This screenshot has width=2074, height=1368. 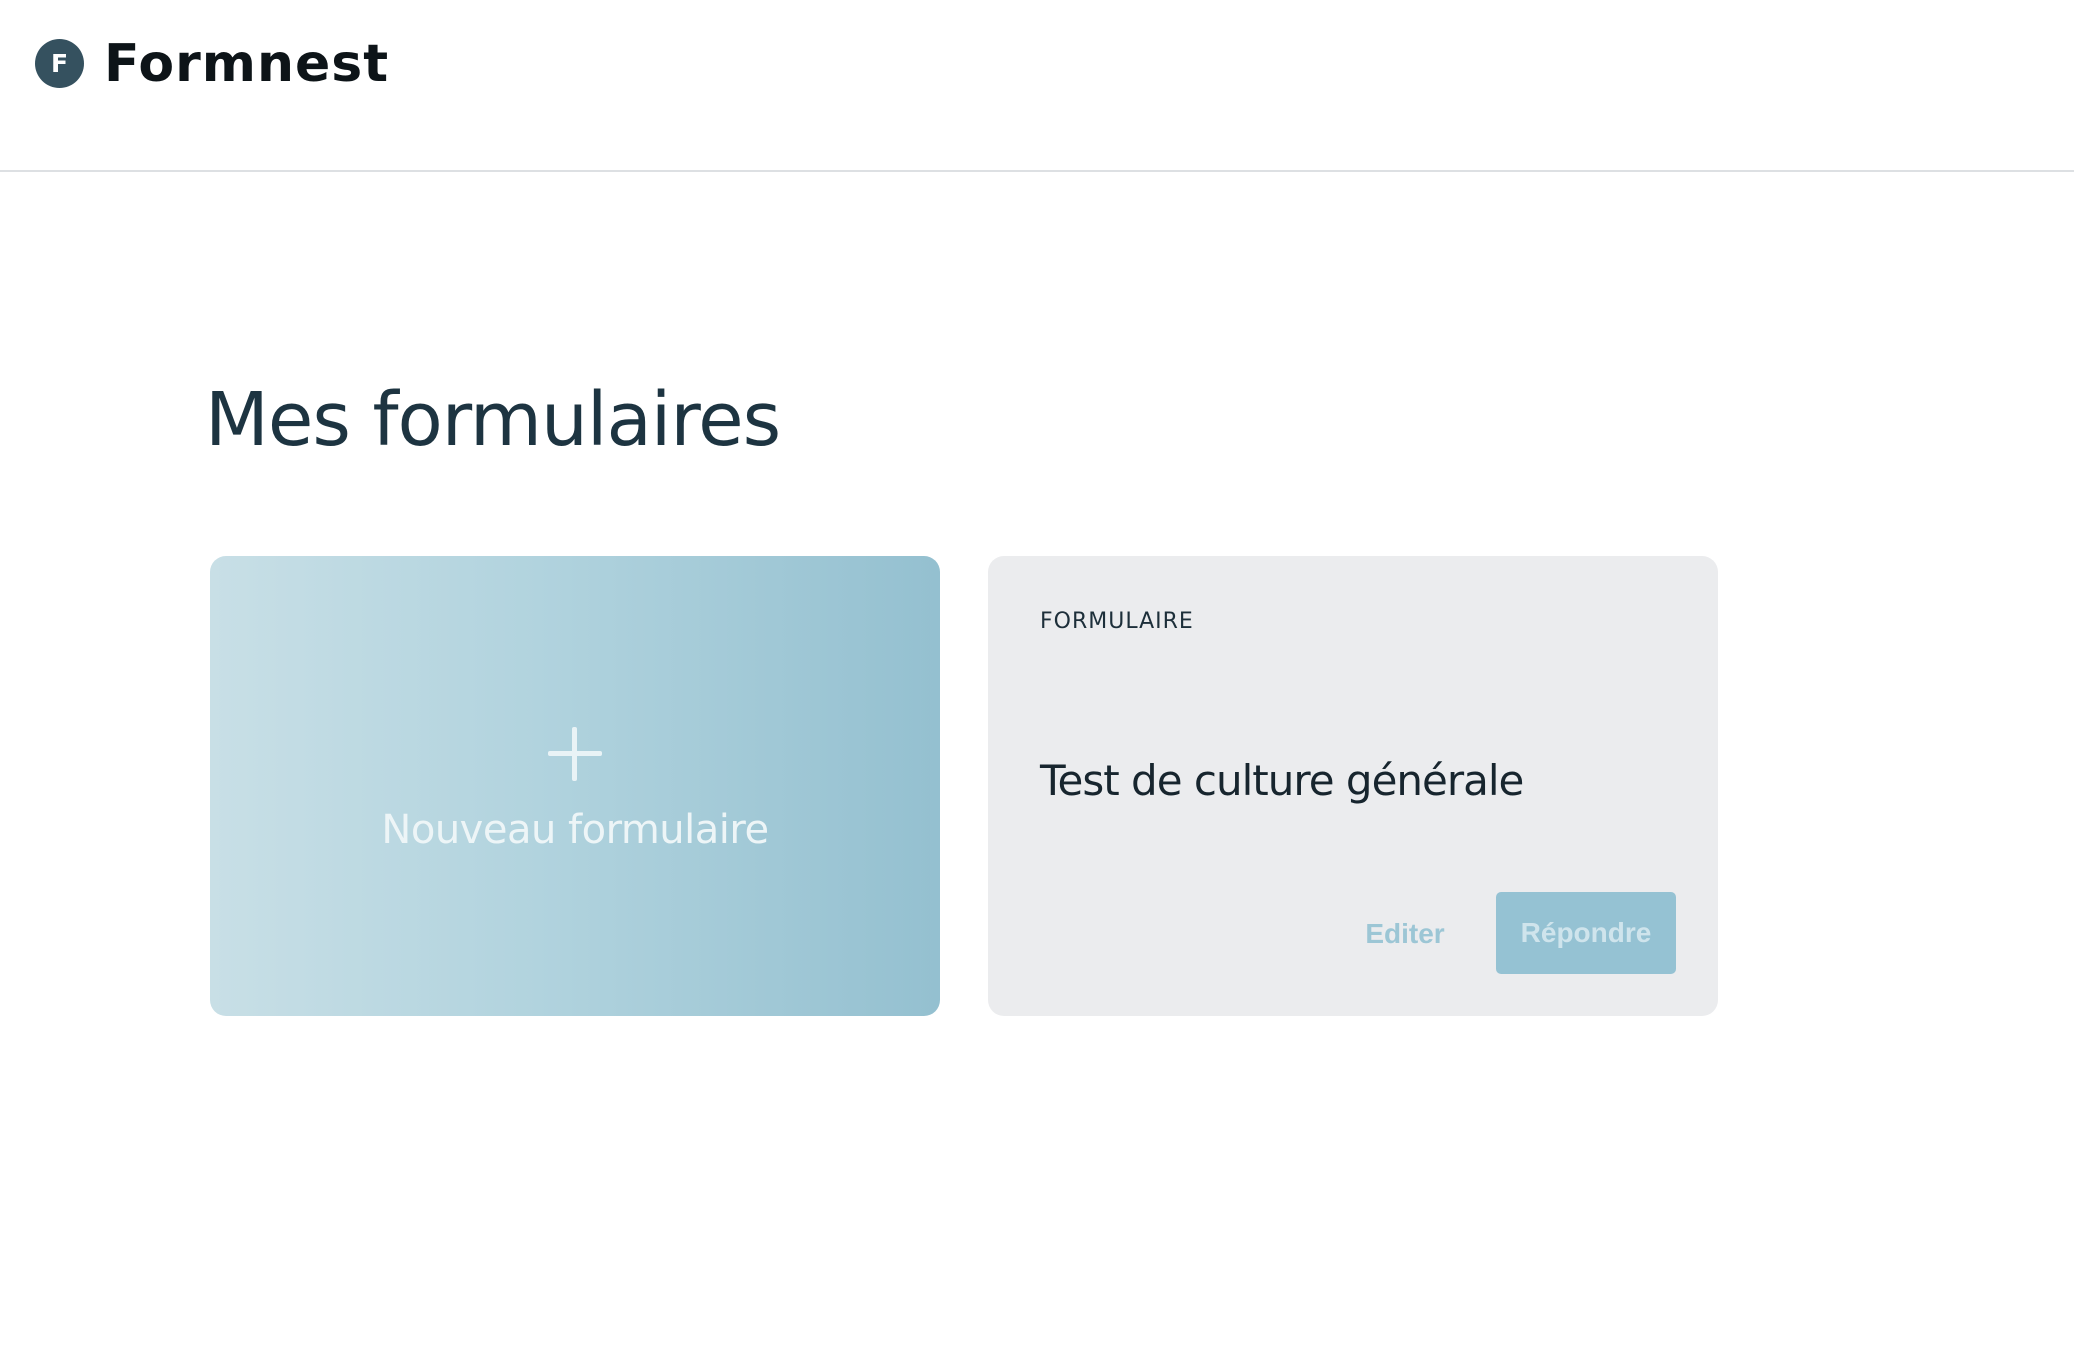 What do you see at coordinates (246, 64) in the screenshot?
I see `brand-name: Formnest` at bounding box center [246, 64].